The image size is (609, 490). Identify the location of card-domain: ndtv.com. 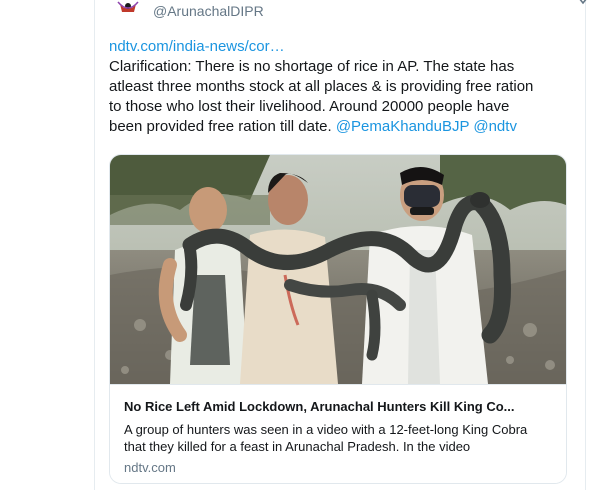
(150, 467).